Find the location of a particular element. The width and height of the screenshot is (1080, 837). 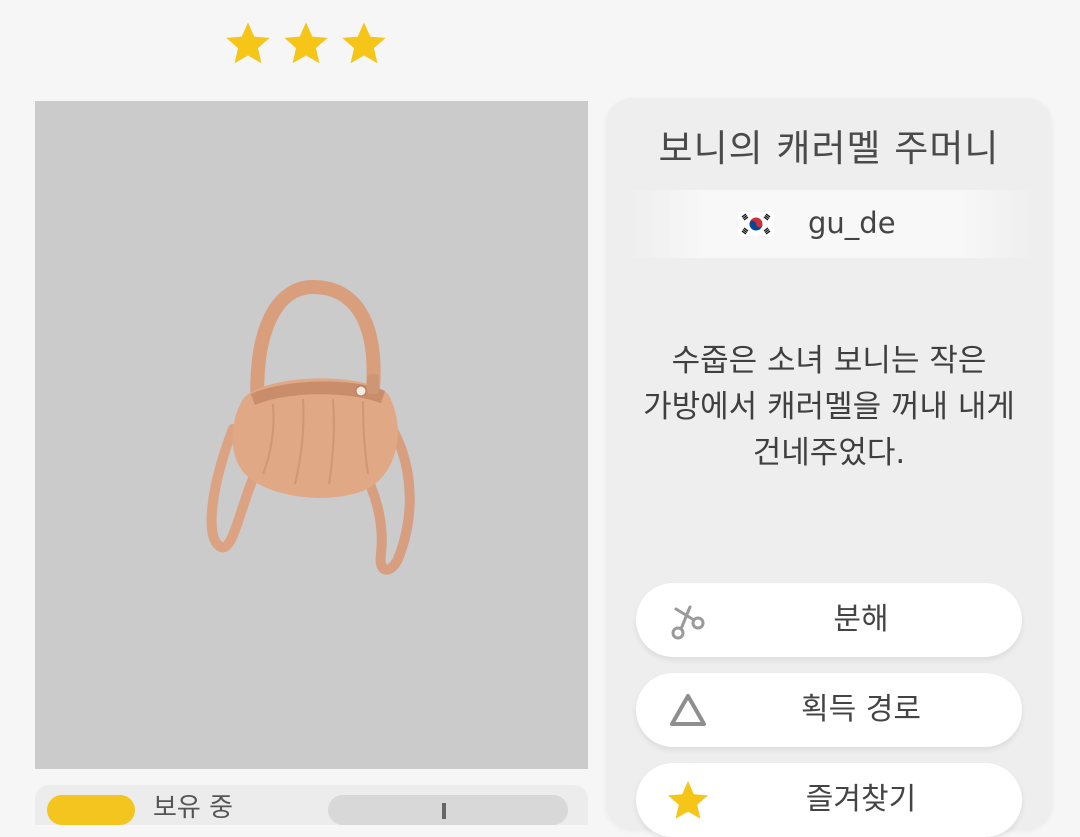

owned-label: 보유 중 is located at coordinates (193, 808).